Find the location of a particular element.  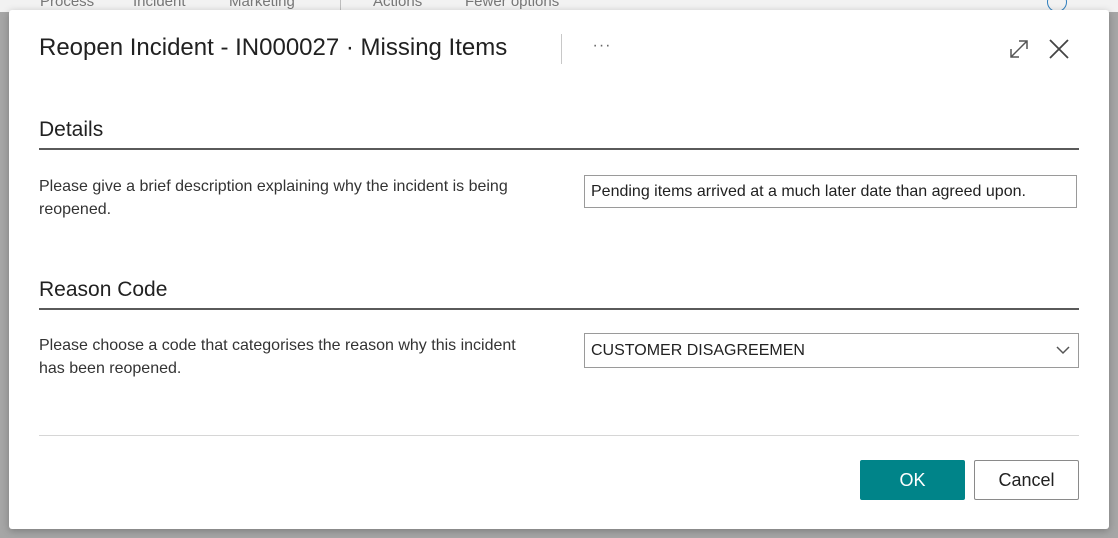

reason-code-divider is located at coordinates (559, 309).